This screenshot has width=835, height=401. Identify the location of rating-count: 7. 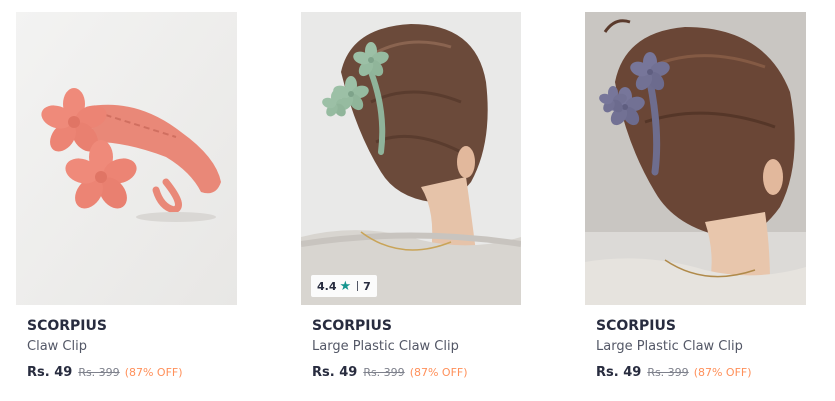
(367, 286).